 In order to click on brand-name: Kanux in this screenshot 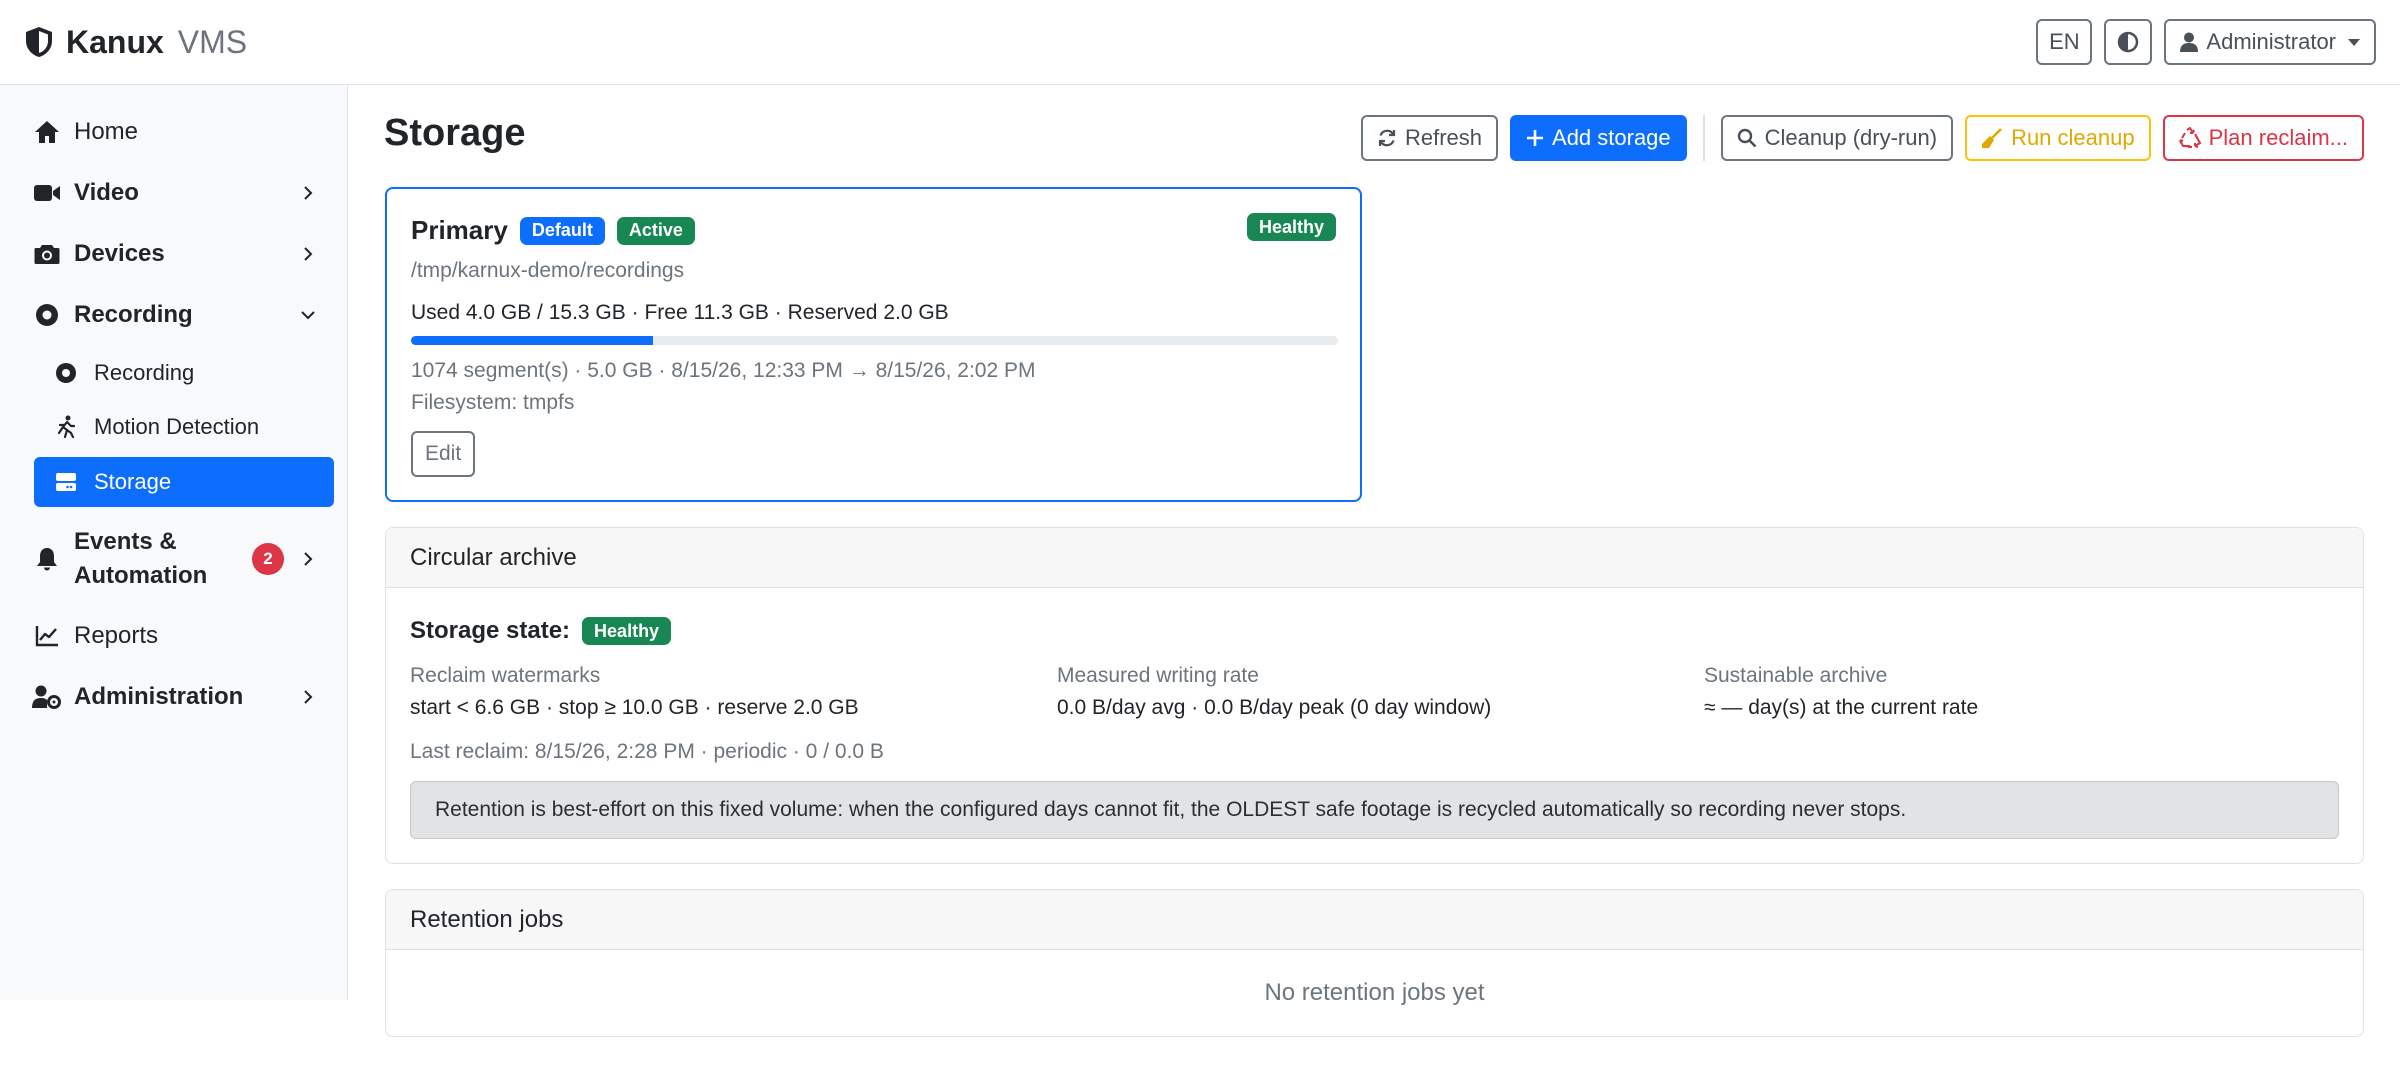, I will do `click(115, 41)`.